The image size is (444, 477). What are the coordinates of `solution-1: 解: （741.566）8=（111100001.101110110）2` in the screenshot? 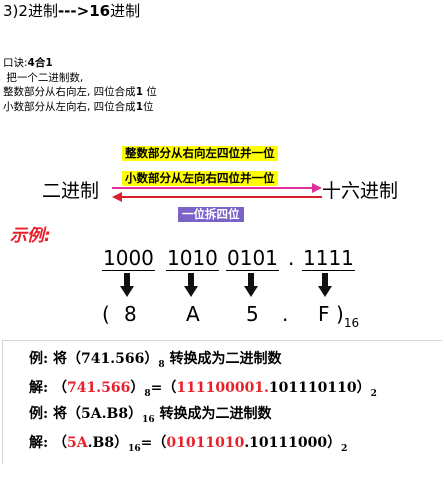 It's located at (203, 391).